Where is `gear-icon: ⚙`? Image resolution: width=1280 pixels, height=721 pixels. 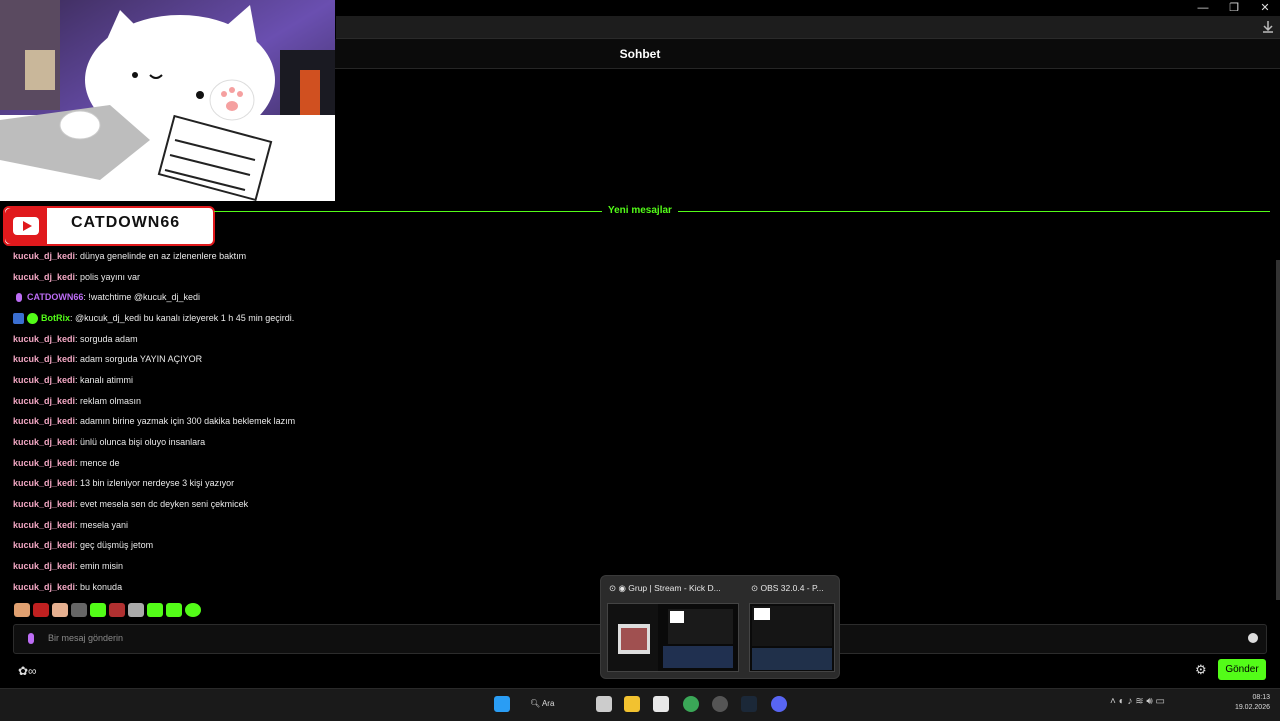 gear-icon: ⚙ is located at coordinates (1201, 670).